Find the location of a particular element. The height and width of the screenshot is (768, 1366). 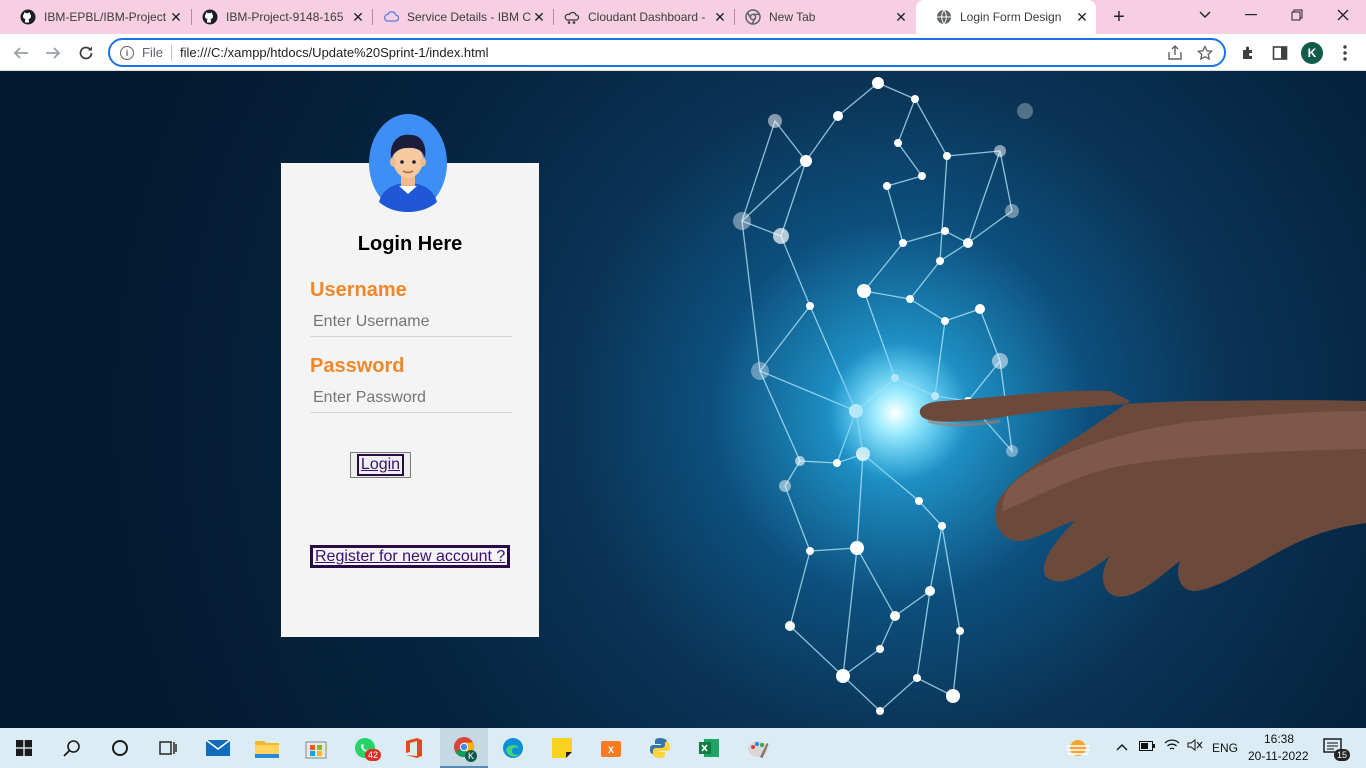

wifi-icon is located at coordinates (1172, 746).